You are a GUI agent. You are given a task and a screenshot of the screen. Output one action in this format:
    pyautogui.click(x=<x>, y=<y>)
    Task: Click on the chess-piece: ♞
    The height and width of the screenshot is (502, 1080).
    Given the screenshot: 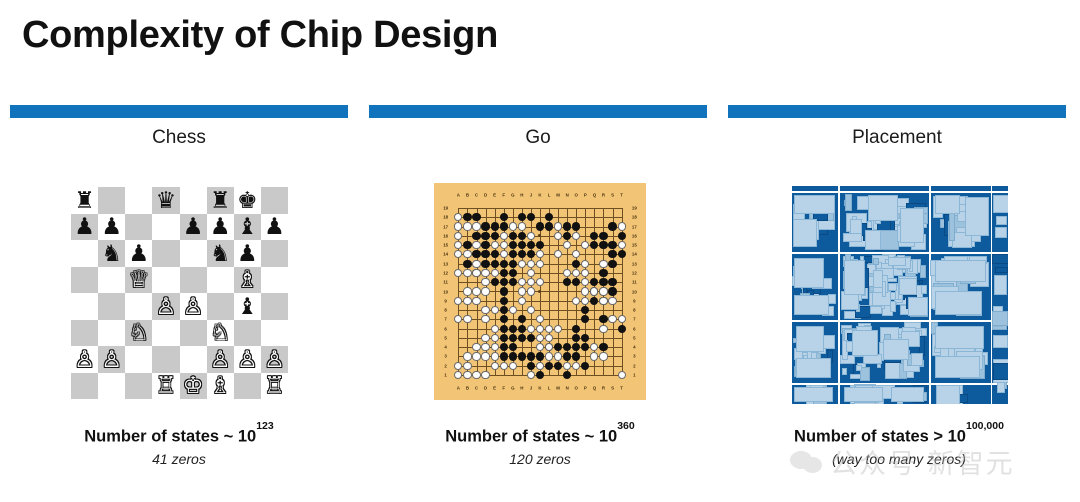 What is the action you would take?
    pyautogui.click(x=220, y=252)
    